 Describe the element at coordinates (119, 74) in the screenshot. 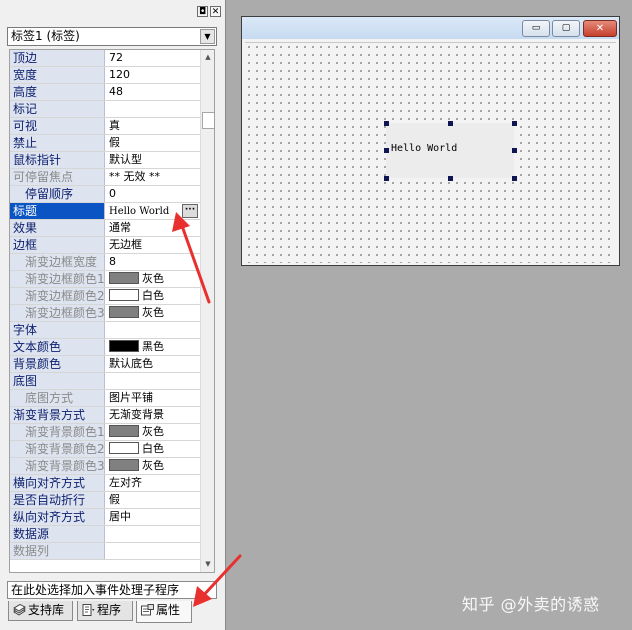

I see `property-value-text: 120` at that location.